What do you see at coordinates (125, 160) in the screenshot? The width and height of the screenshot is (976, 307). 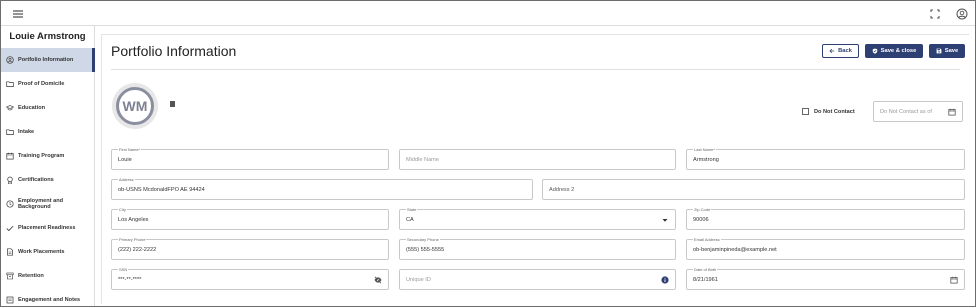 I see `first-name-value: Louie` at bounding box center [125, 160].